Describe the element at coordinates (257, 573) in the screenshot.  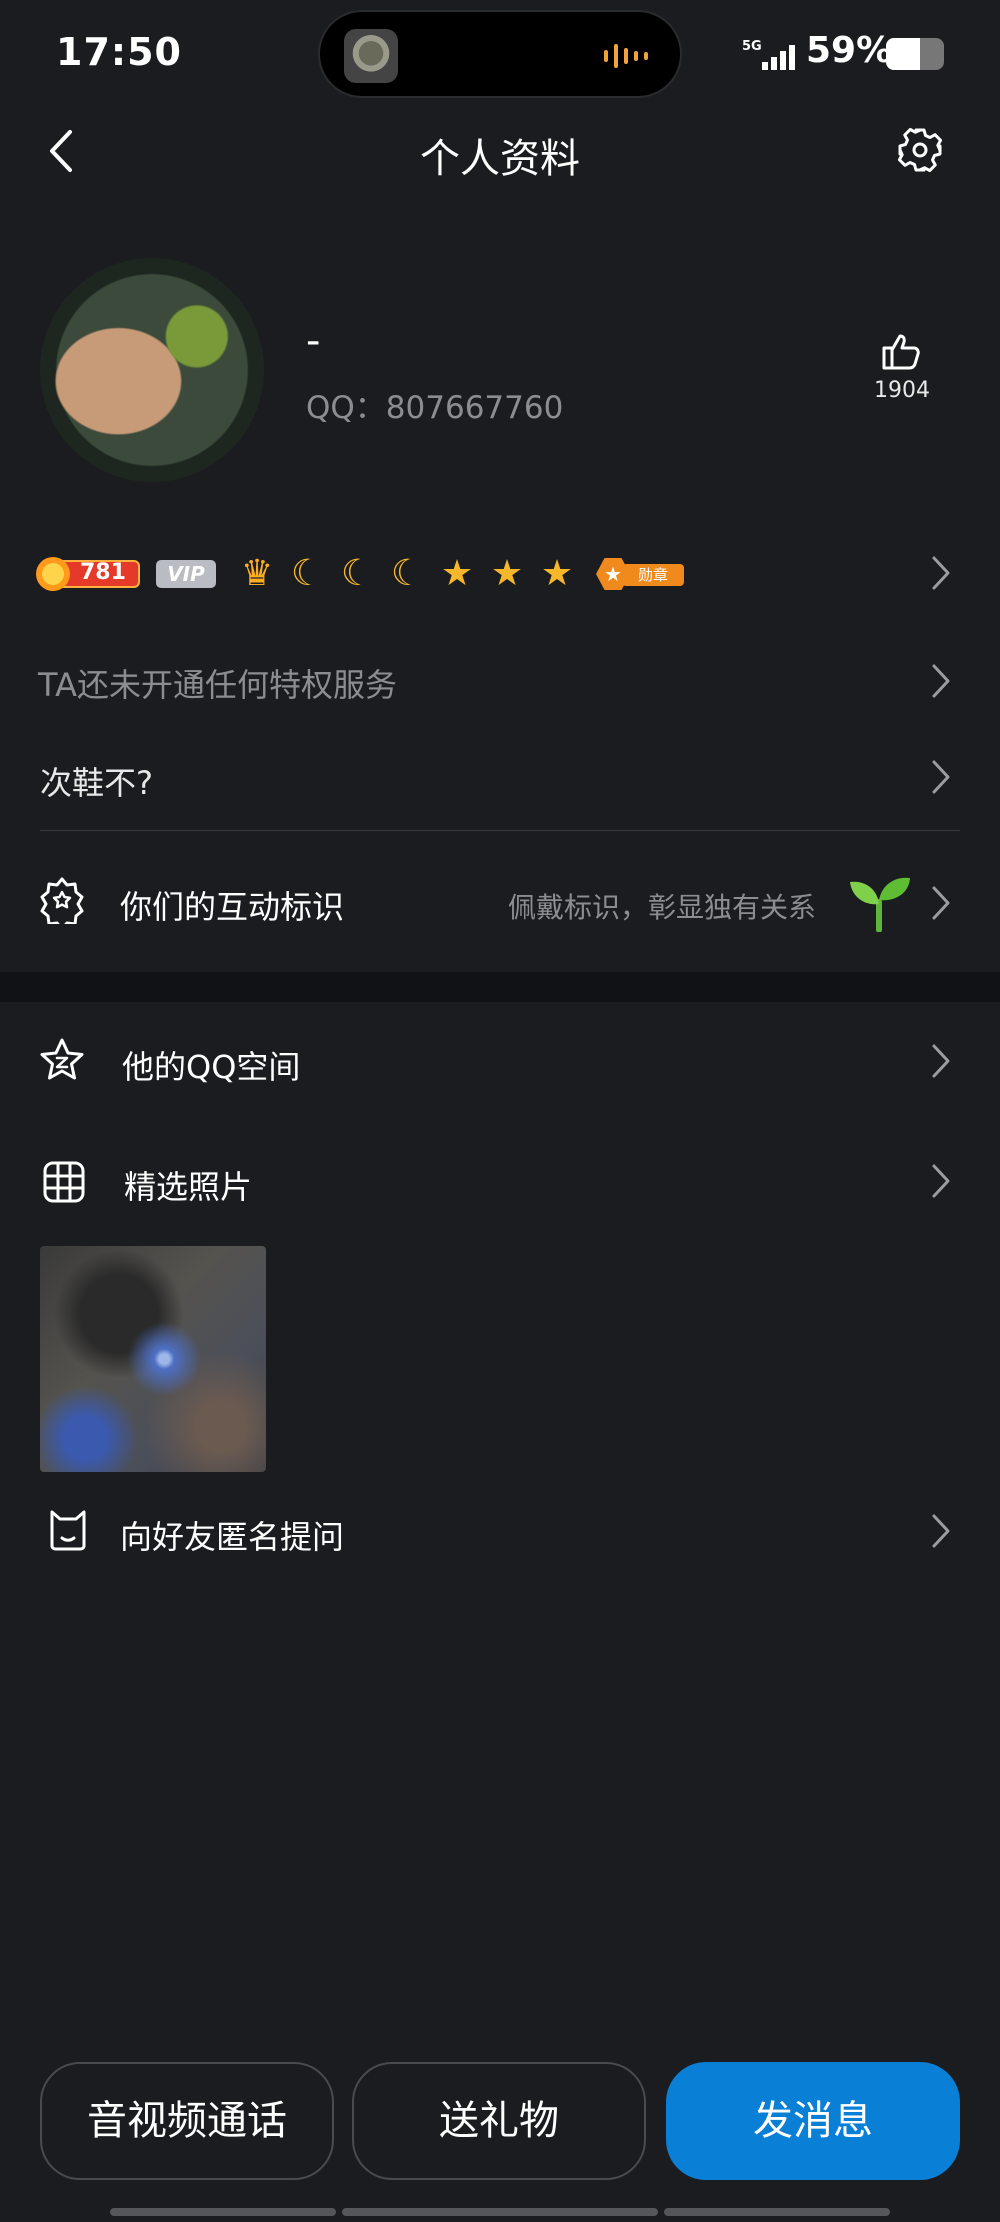
I see `crown-icon: ♛` at that location.